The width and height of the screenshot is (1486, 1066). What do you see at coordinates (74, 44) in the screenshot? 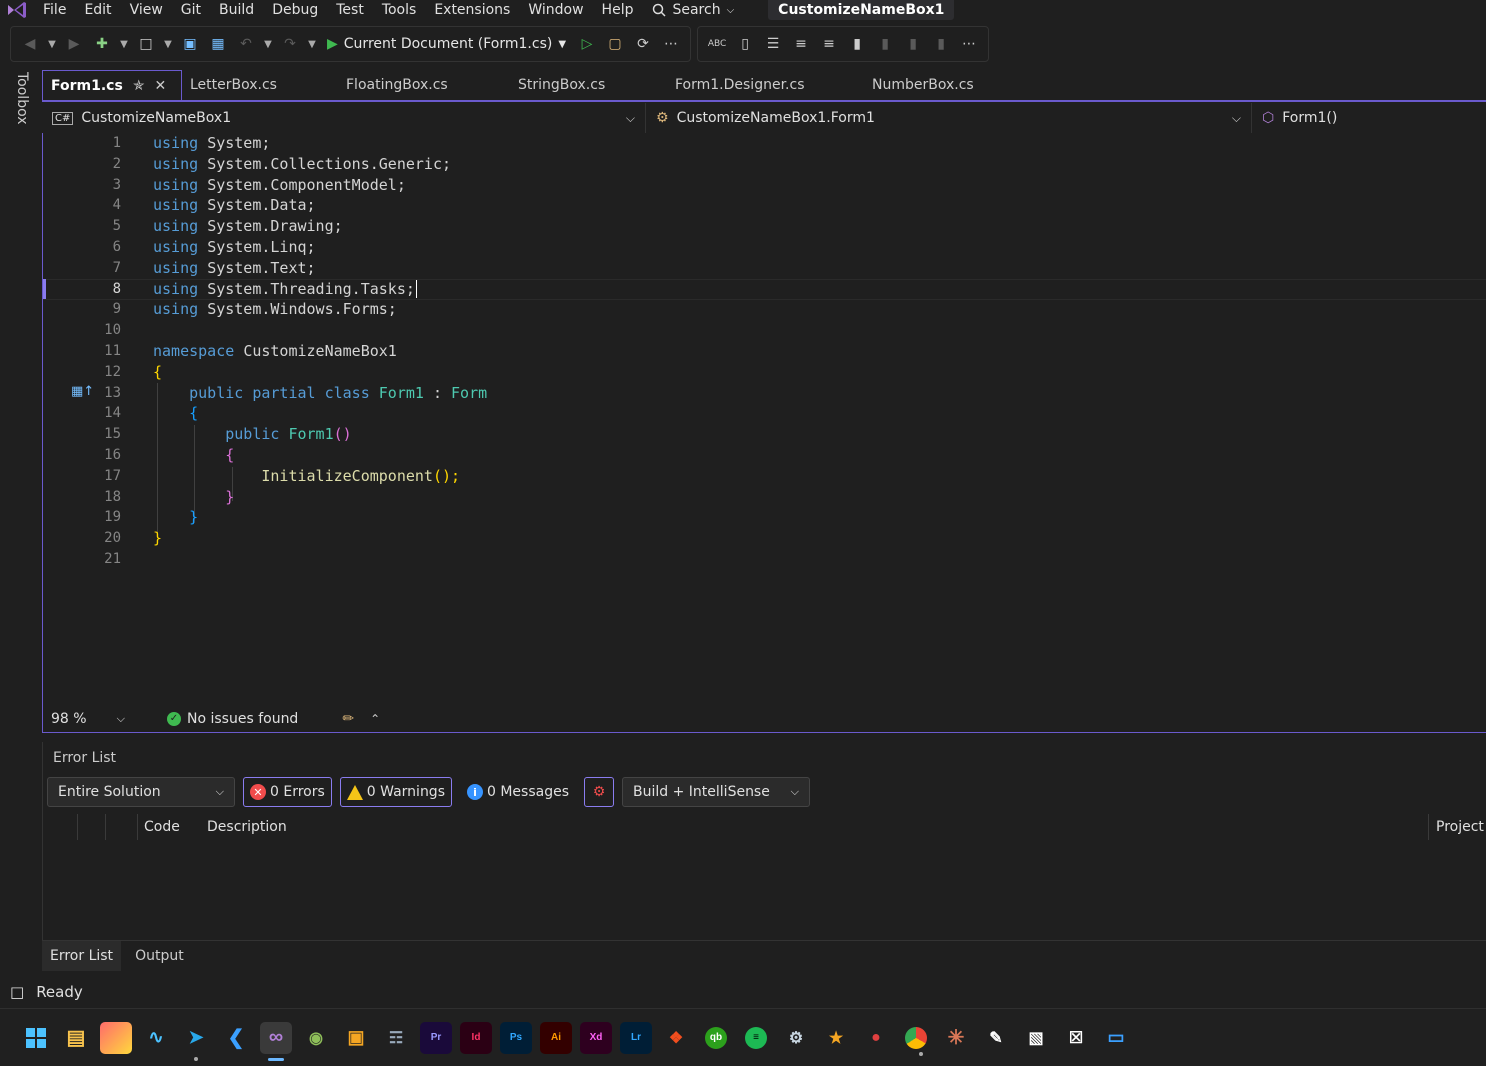
I see `navigate-forward-icon: ▶` at bounding box center [74, 44].